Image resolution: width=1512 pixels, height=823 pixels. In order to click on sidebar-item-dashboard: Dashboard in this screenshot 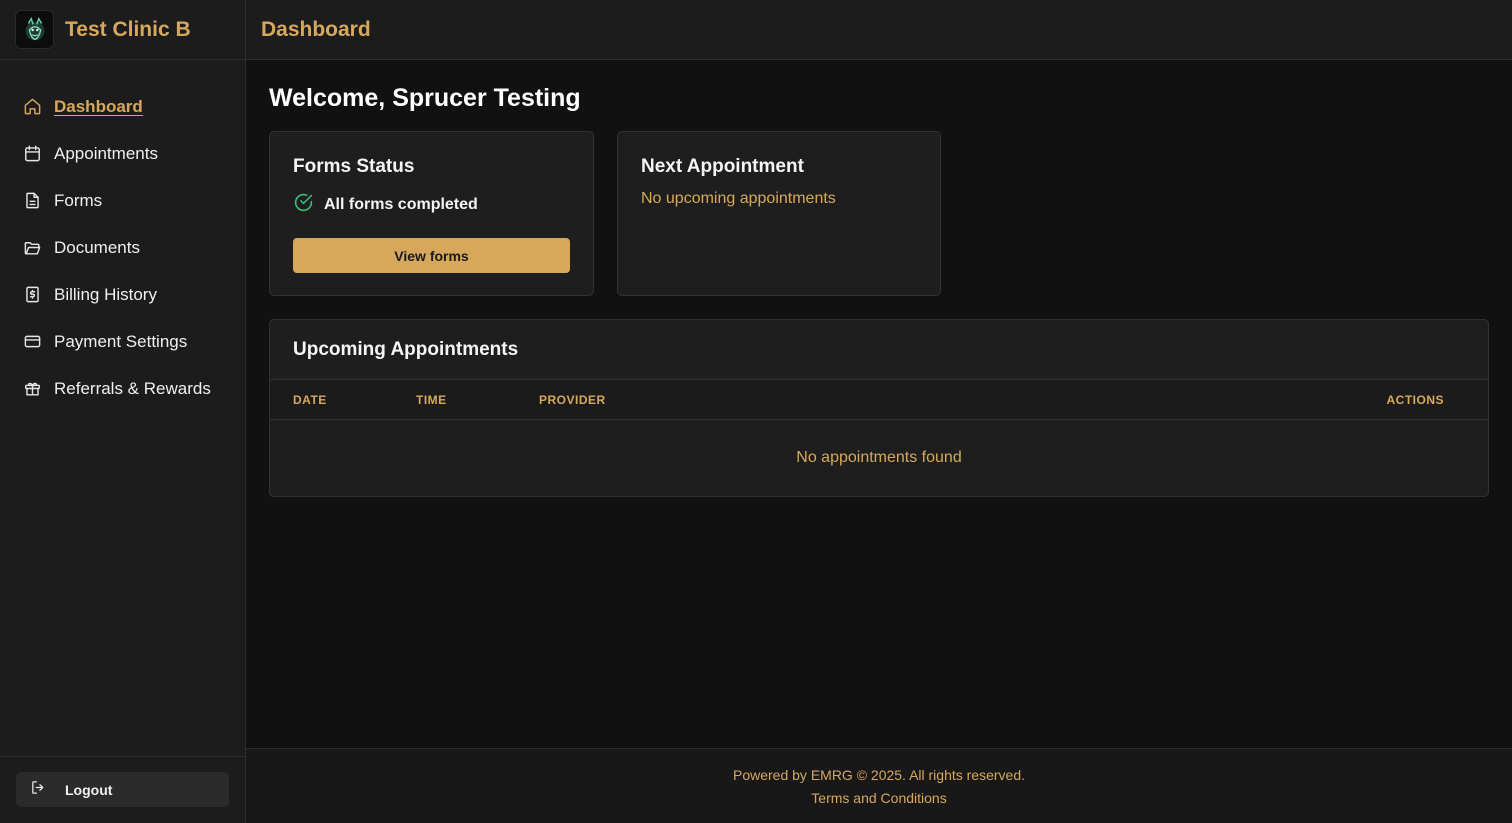, I will do `click(122, 106)`.